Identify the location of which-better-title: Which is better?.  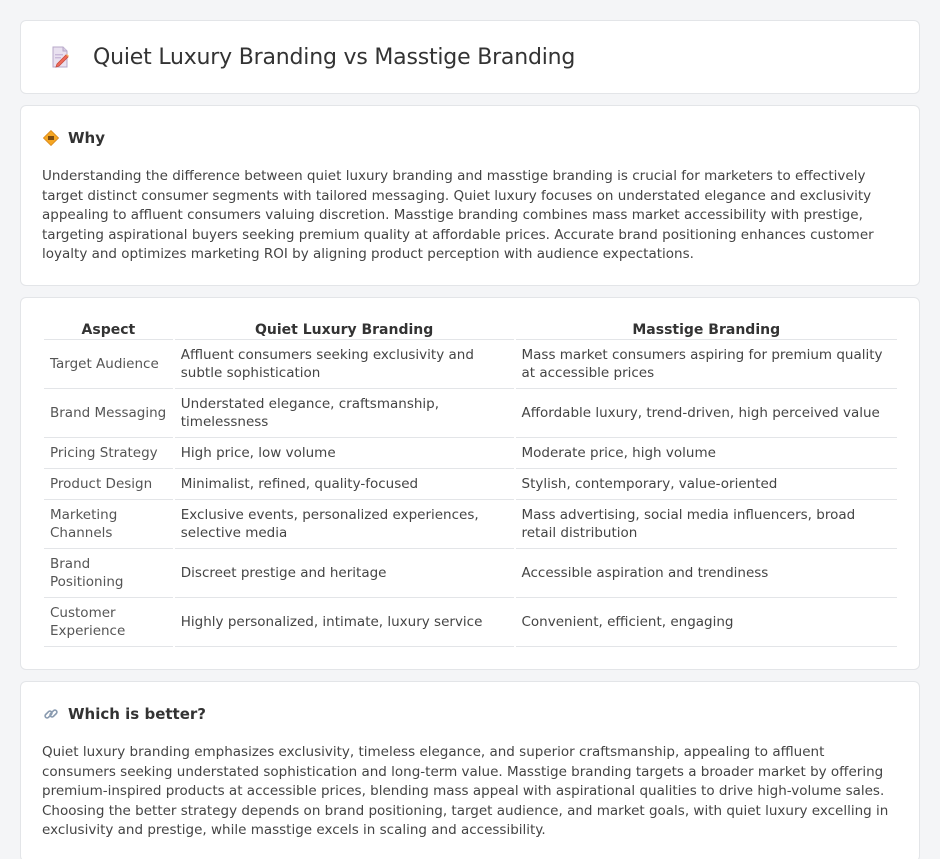
(137, 713).